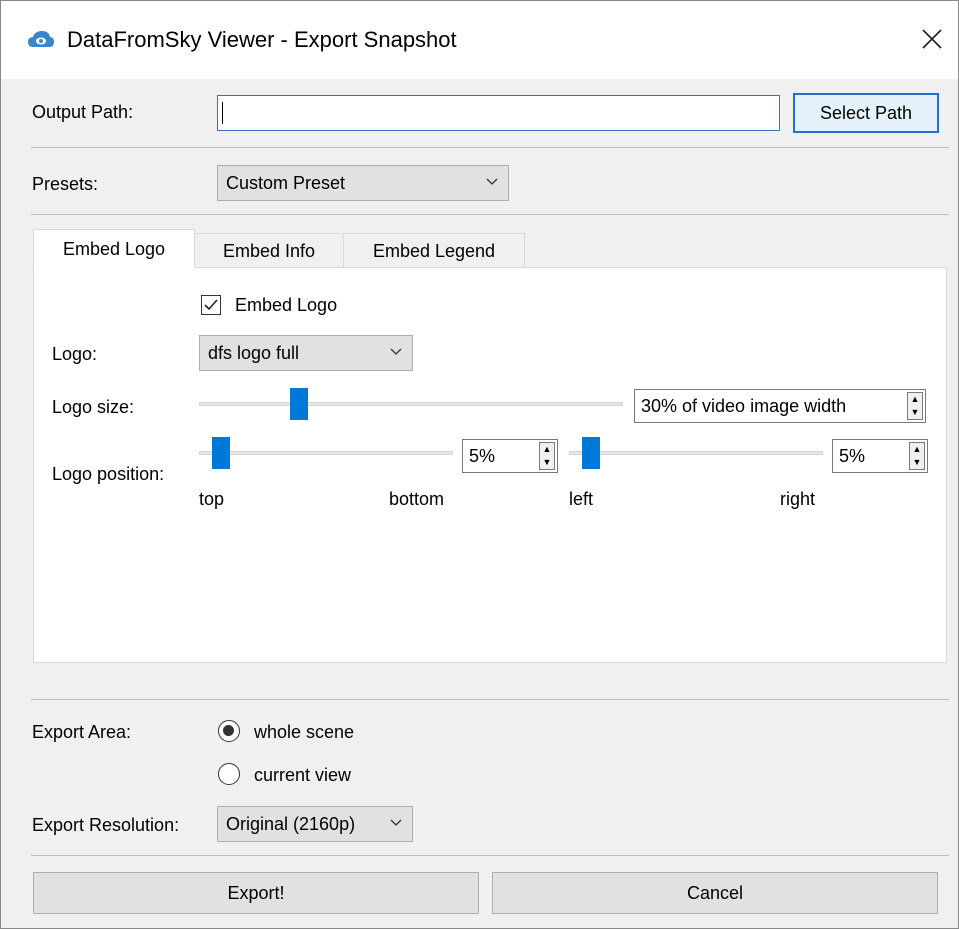  I want to click on close-icon, so click(932, 39).